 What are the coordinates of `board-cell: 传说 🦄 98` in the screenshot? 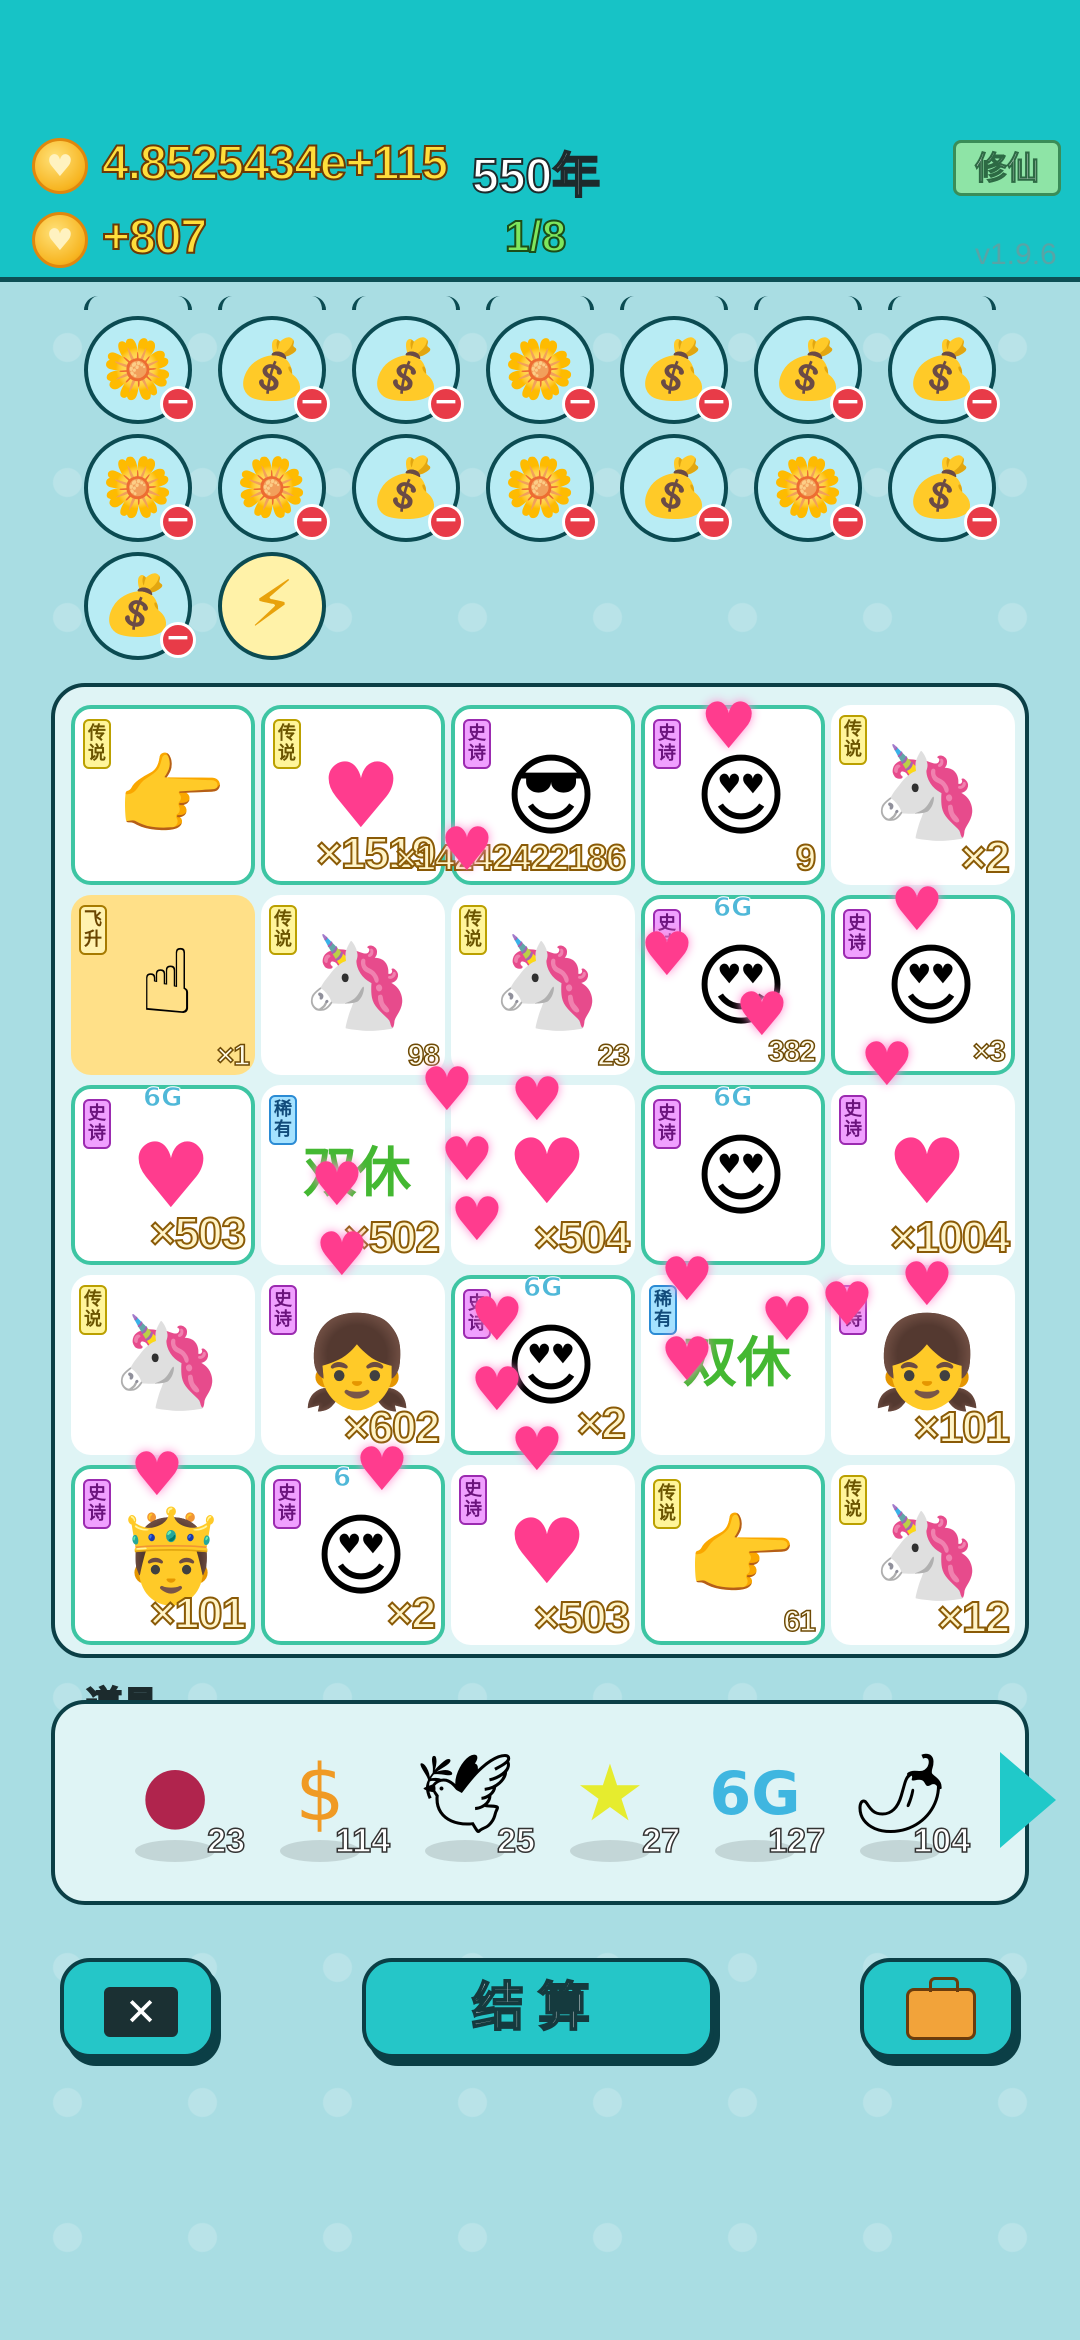 It's located at (353, 985).